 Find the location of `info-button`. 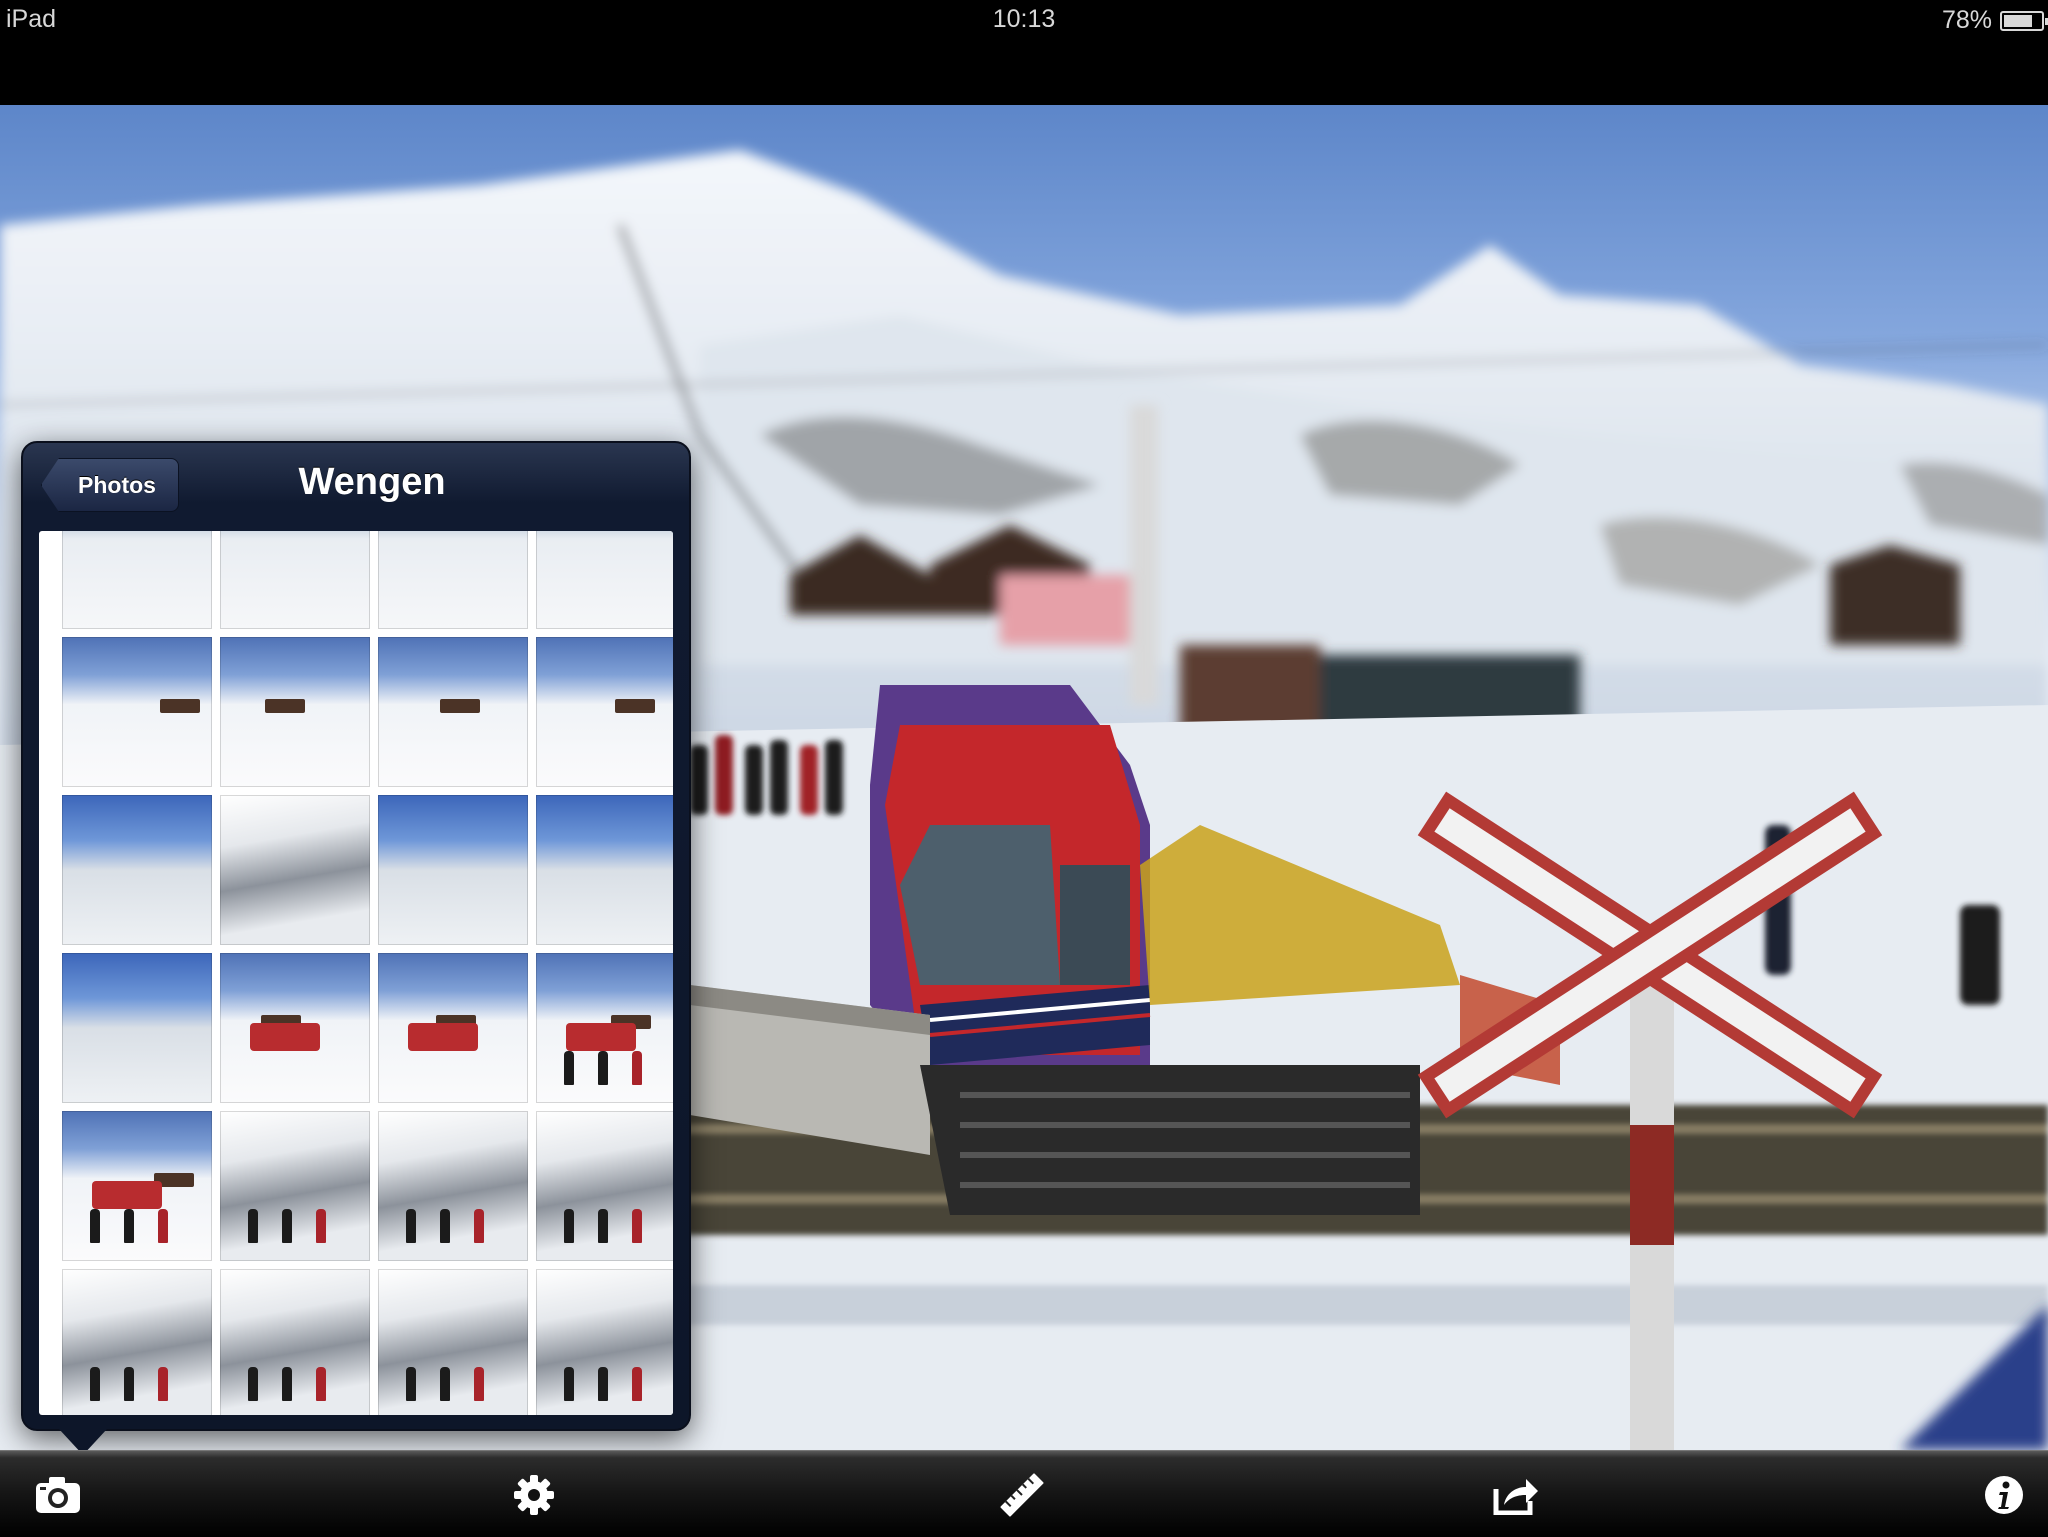

info-button is located at coordinates (2004, 1495).